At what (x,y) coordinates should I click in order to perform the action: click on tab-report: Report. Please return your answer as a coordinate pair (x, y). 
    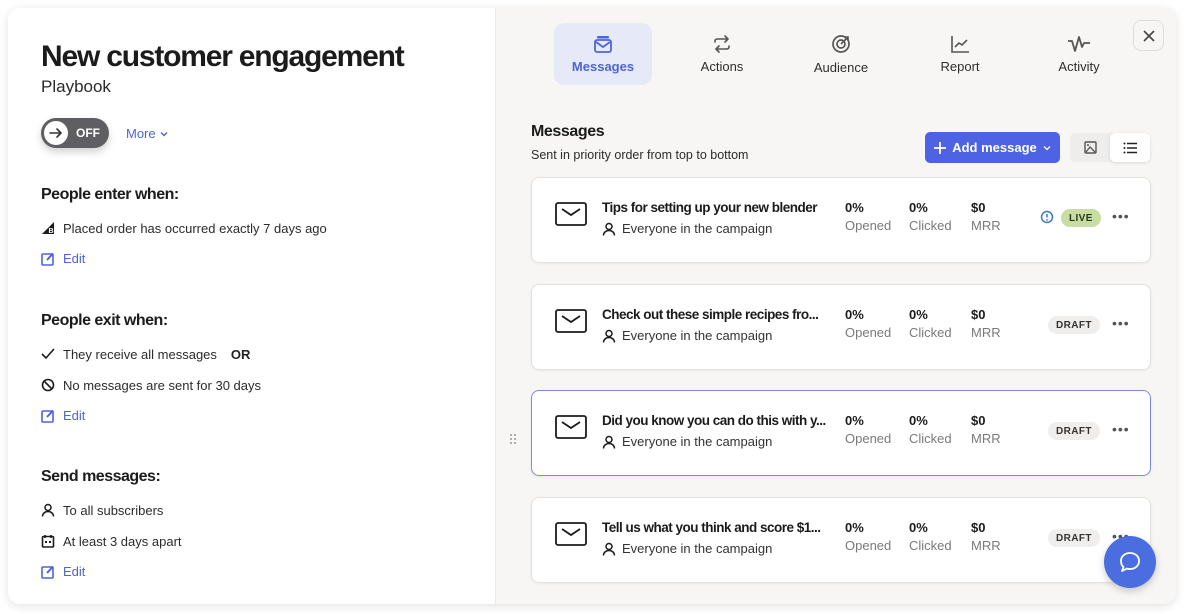
    Looking at the image, I should click on (960, 54).